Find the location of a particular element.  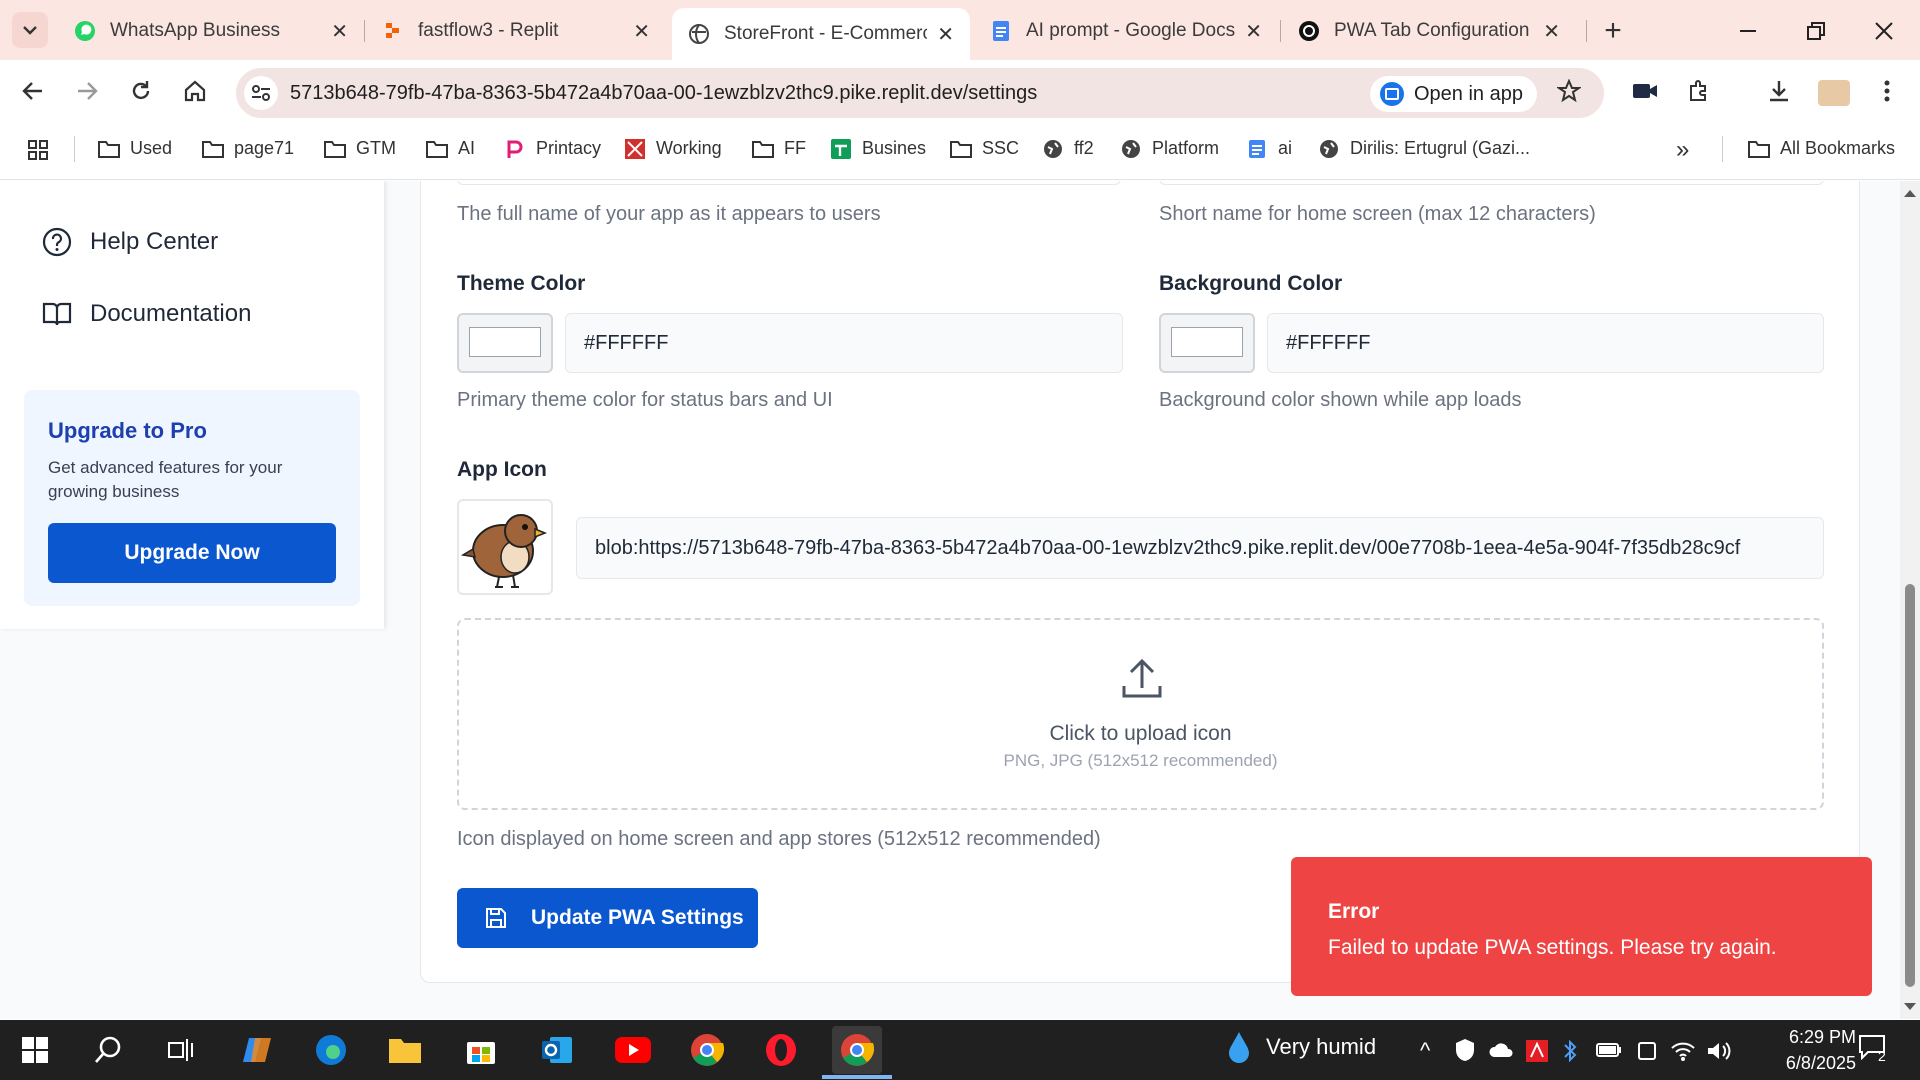

restore-button is located at coordinates (1816, 31).